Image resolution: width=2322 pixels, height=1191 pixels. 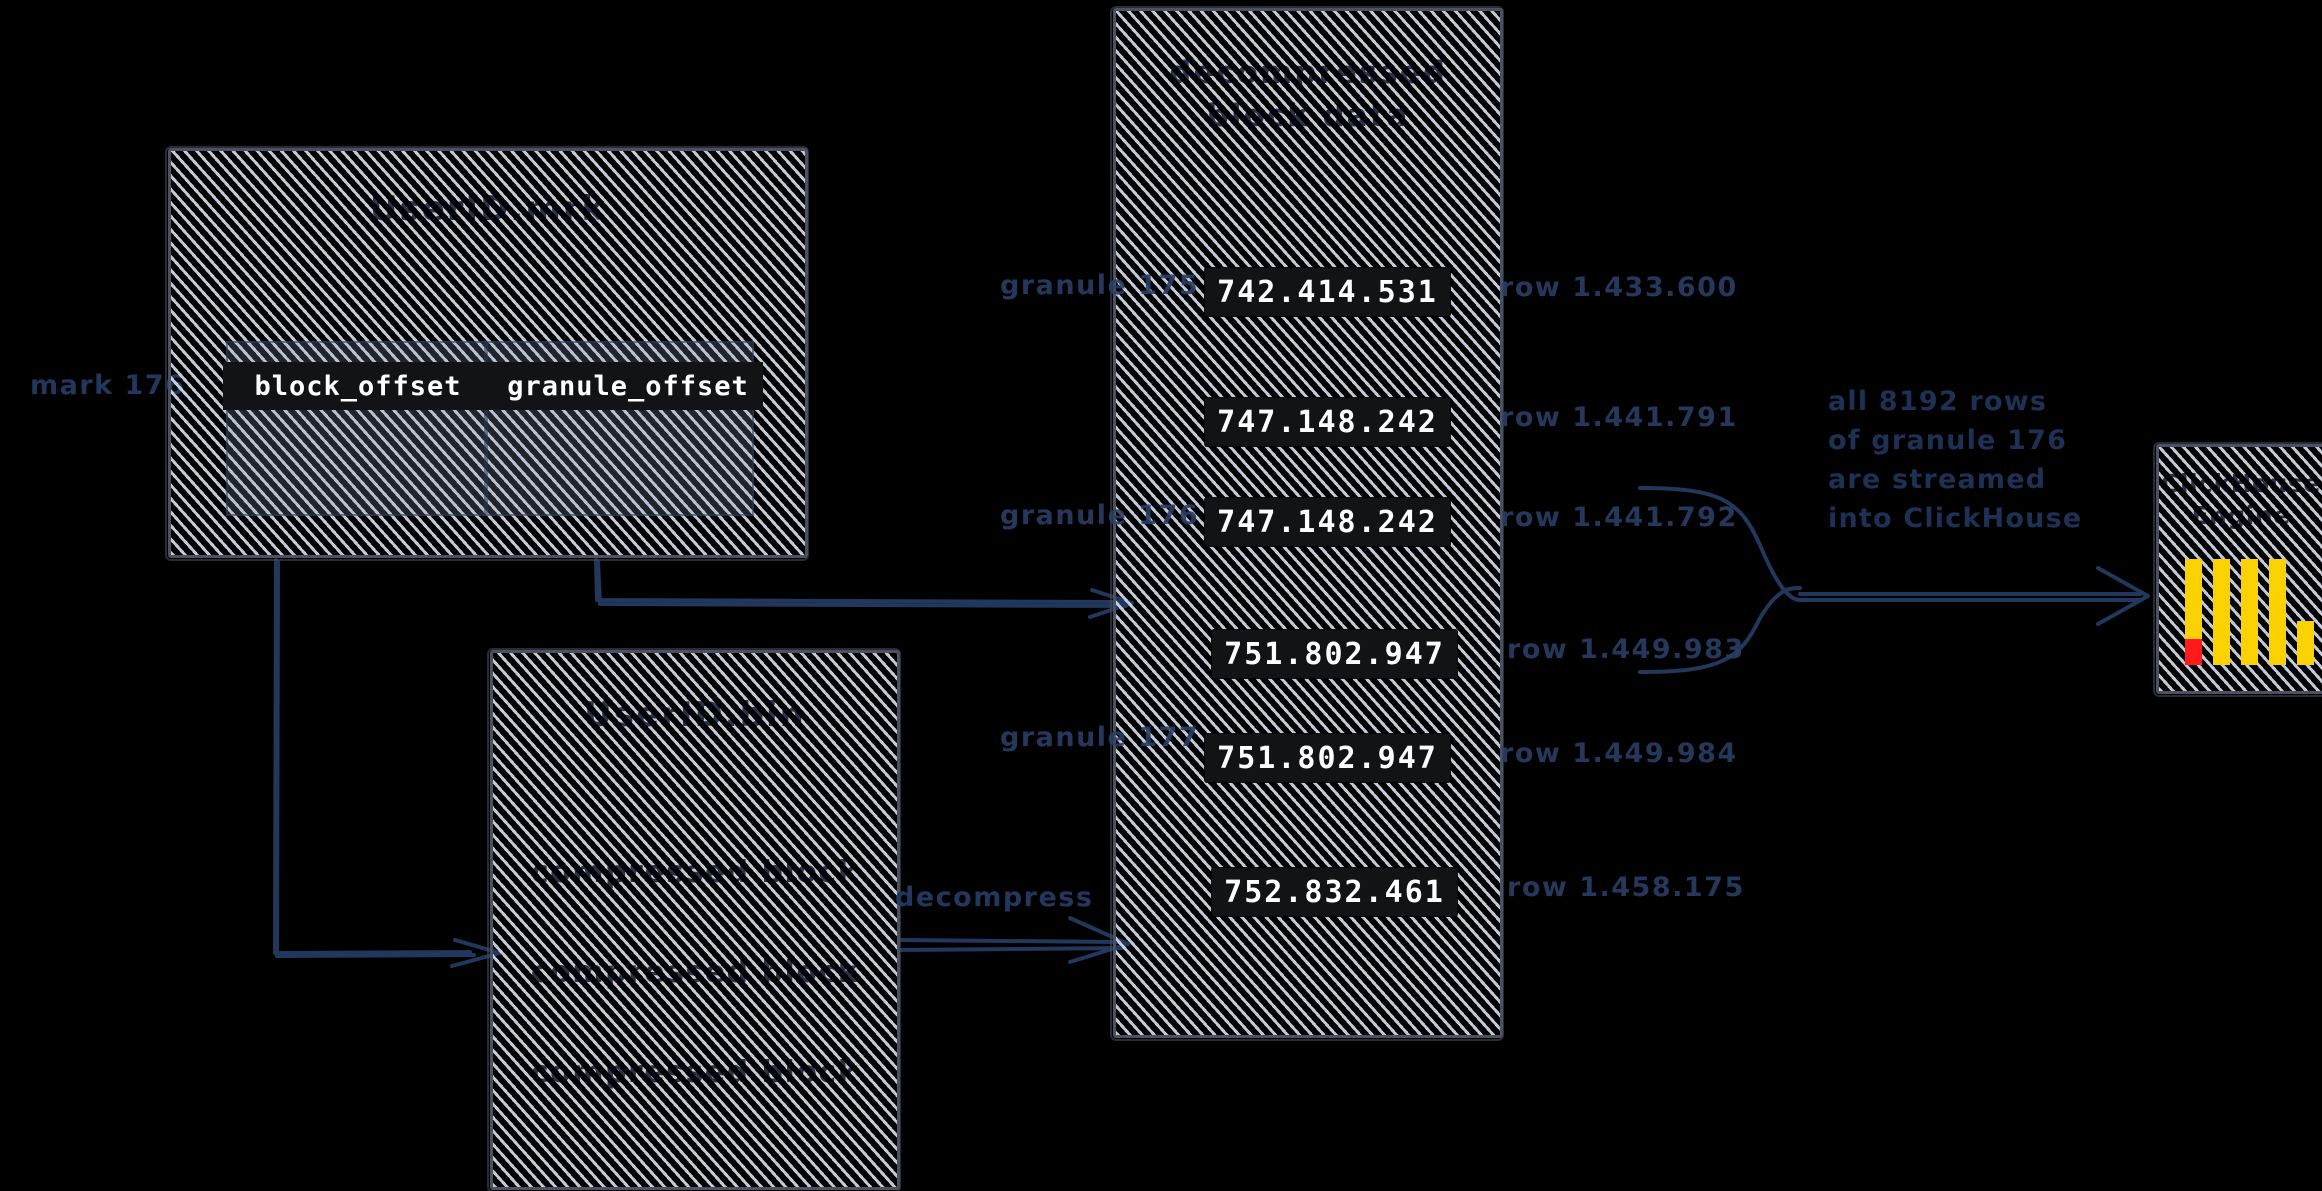 I want to click on granule-offset-label: granule_offset, so click(x=628, y=386).